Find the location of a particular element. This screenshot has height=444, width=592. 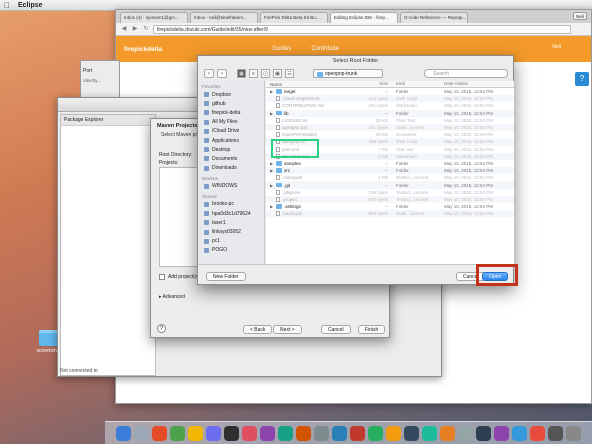

file-row: ▶ target -- Folder May 10, 2015, 12:54 PM is located at coordinates (390, 91).